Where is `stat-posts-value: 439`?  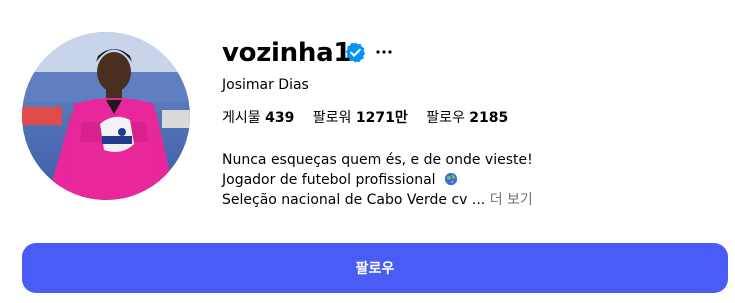 stat-posts-value: 439 is located at coordinates (280, 118).